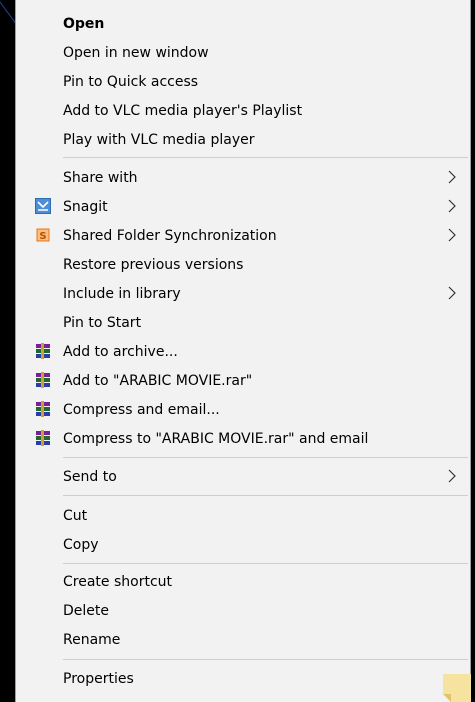 The width and height of the screenshot is (475, 702). Describe the element at coordinates (243, 438) in the screenshot. I see `menu-item-compress-to-rar-and-email: Compress to "ARABIC MOVIE.rar" and email` at that location.